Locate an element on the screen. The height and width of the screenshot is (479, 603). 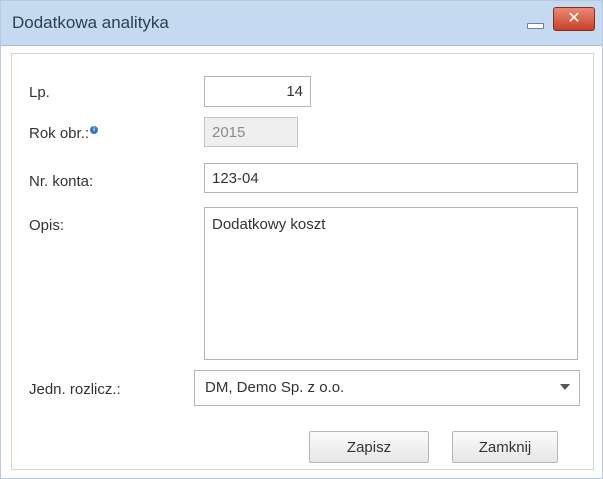
jedn-select: DM, Demo Sp. z o.o. is located at coordinates (387, 388).